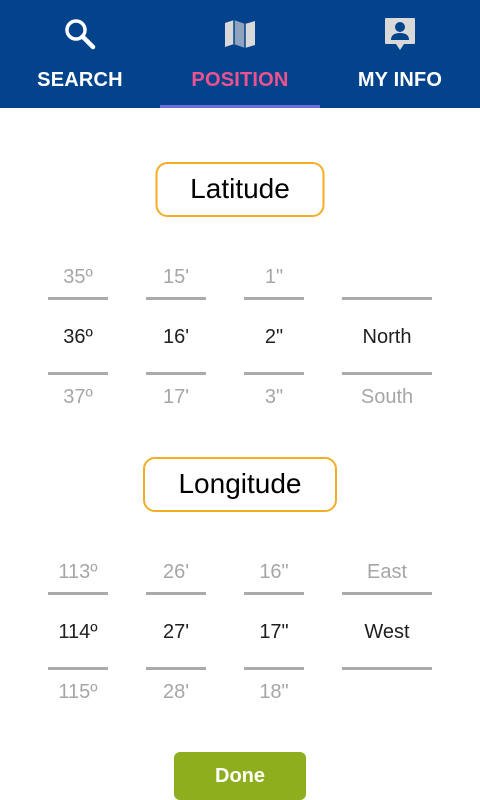  What do you see at coordinates (78, 397) in the screenshot?
I see `latitude-degrees-next: 37º` at bounding box center [78, 397].